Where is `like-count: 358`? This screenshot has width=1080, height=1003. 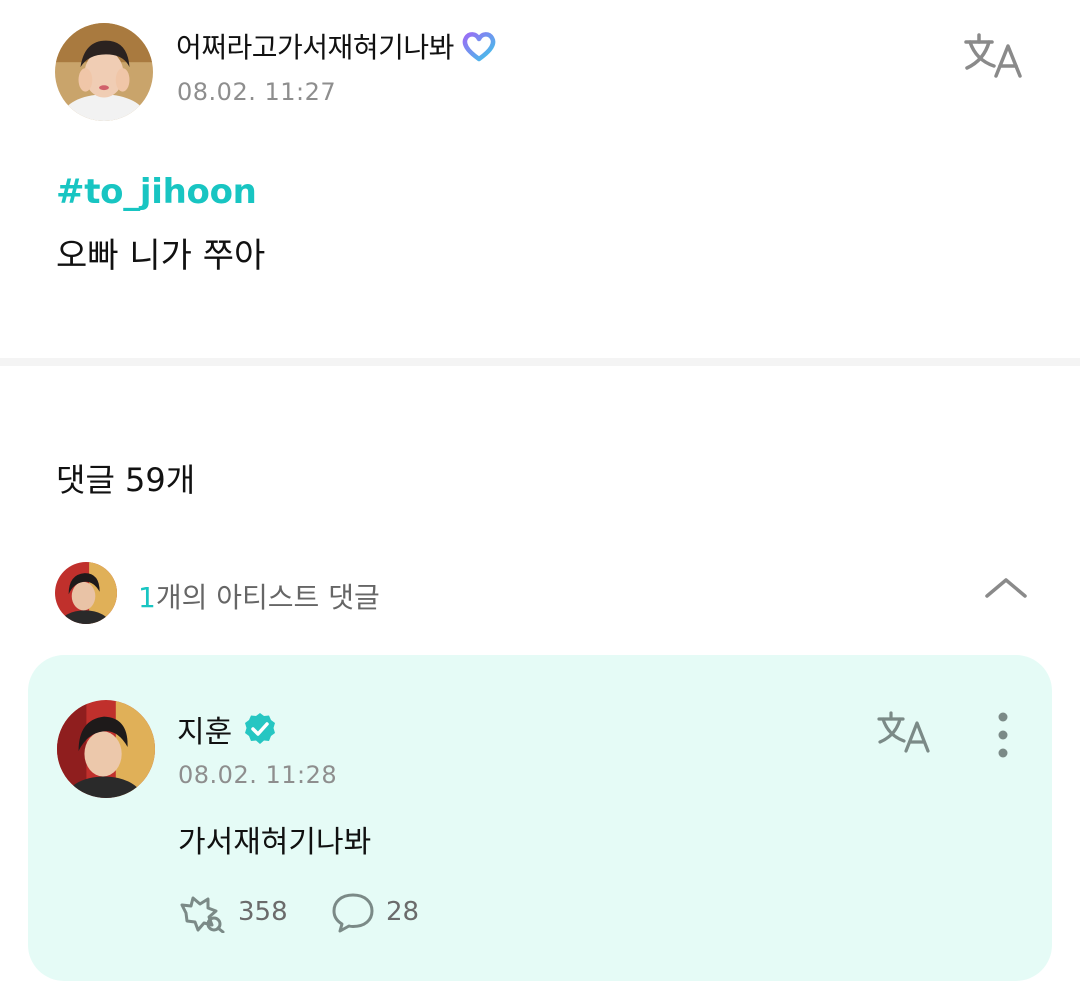
like-count: 358 is located at coordinates (263, 912).